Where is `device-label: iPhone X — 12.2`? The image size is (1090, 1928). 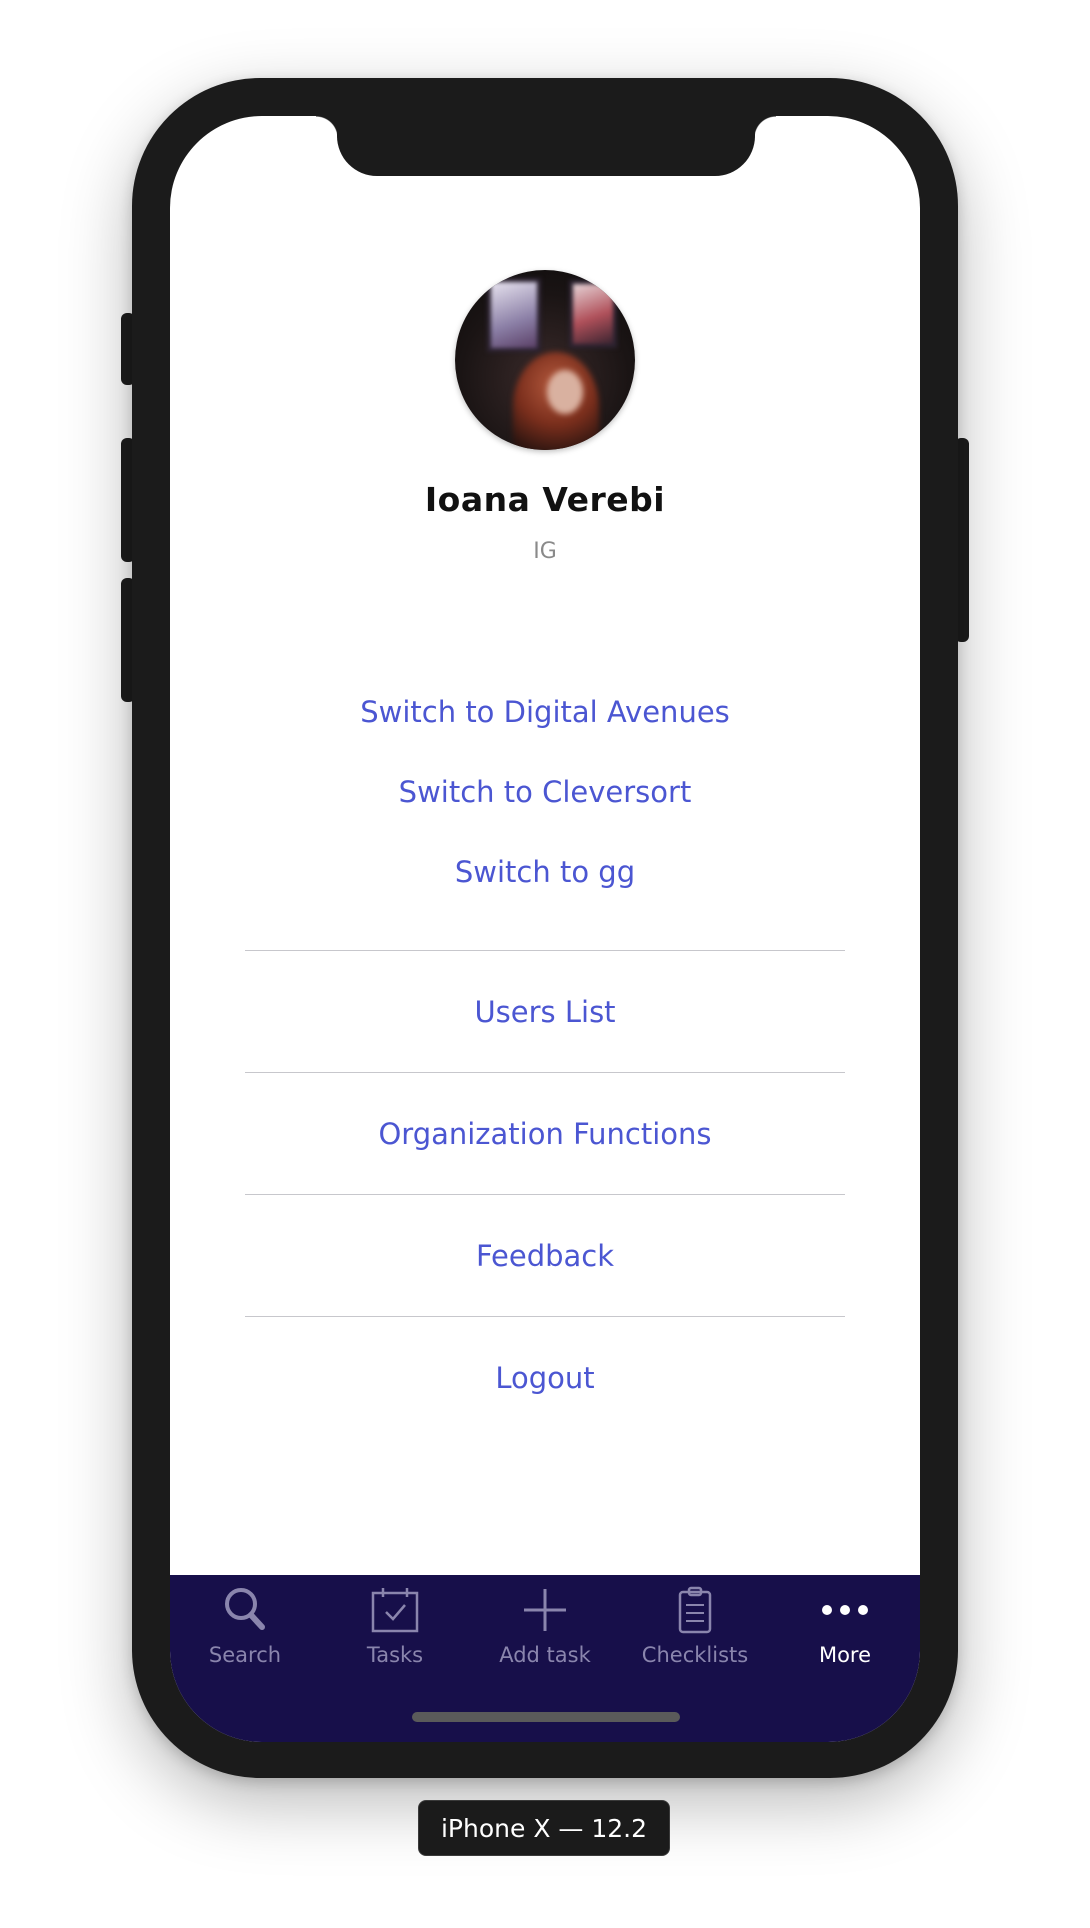
device-label: iPhone X — 12.2 is located at coordinates (544, 1828).